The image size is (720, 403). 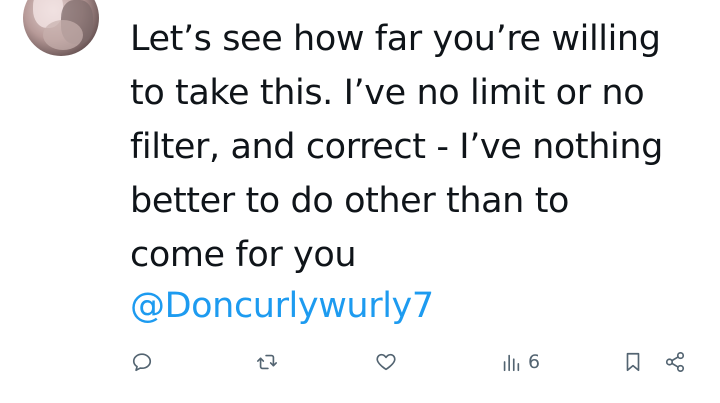 I want to click on reply-button, so click(x=145, y=362).